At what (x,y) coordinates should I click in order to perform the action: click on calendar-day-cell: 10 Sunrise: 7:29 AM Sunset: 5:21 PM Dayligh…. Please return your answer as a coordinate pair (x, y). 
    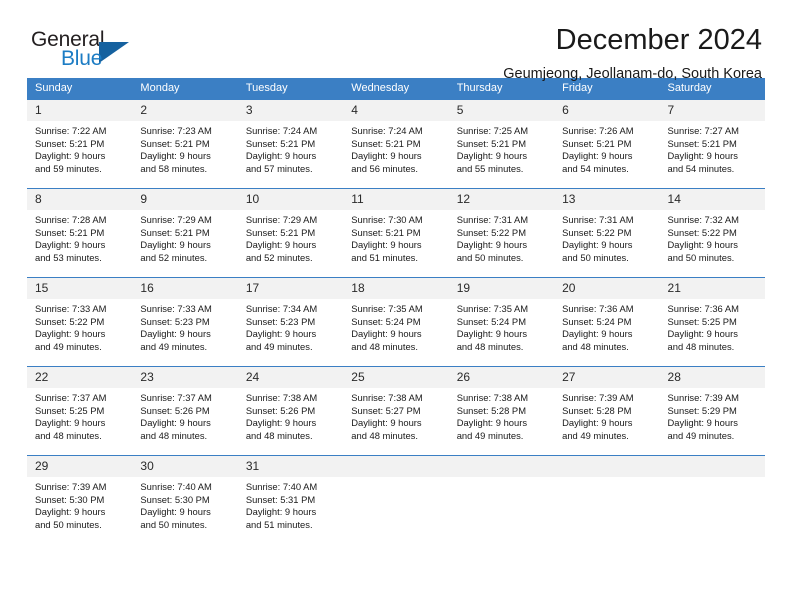
    Looking at the image, I should click on (290, 233).